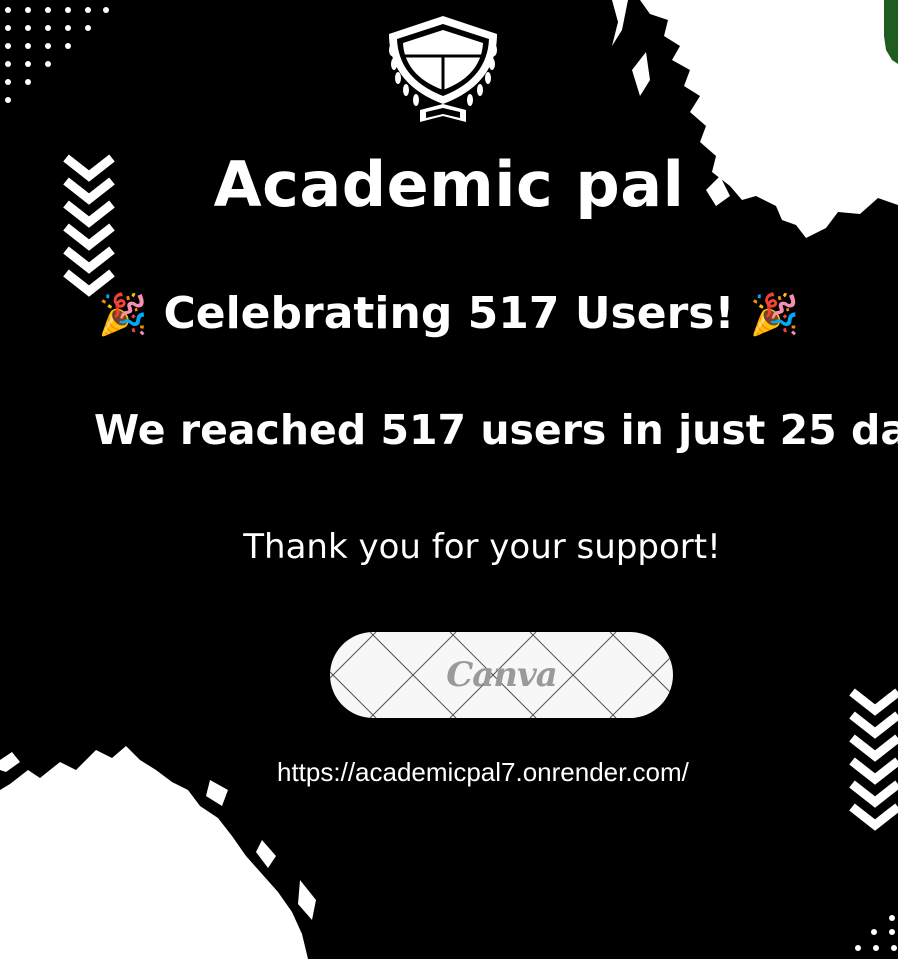 The width and height of the screenshot is (898, 959). Describe the element at coordinates (443, 69) in the screenshot. I see `shield-laurel-logo-icon` at that location.